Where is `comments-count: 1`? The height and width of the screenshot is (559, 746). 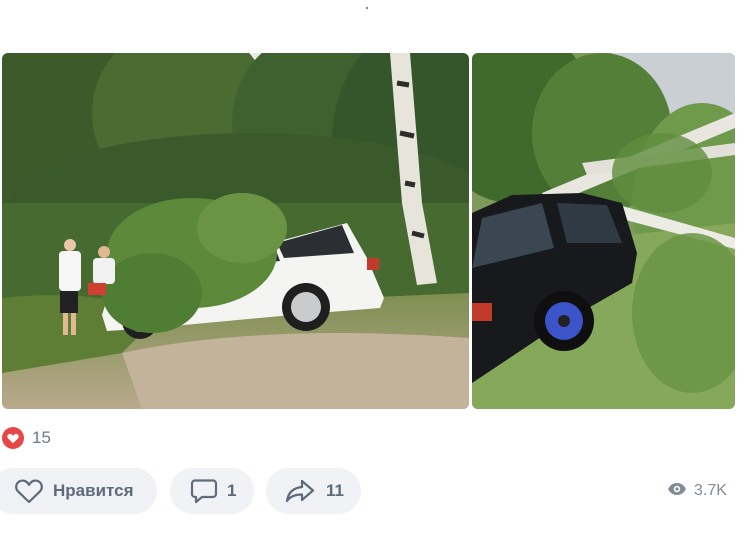
comments-count: 1 is located at coordinates (232, 490).